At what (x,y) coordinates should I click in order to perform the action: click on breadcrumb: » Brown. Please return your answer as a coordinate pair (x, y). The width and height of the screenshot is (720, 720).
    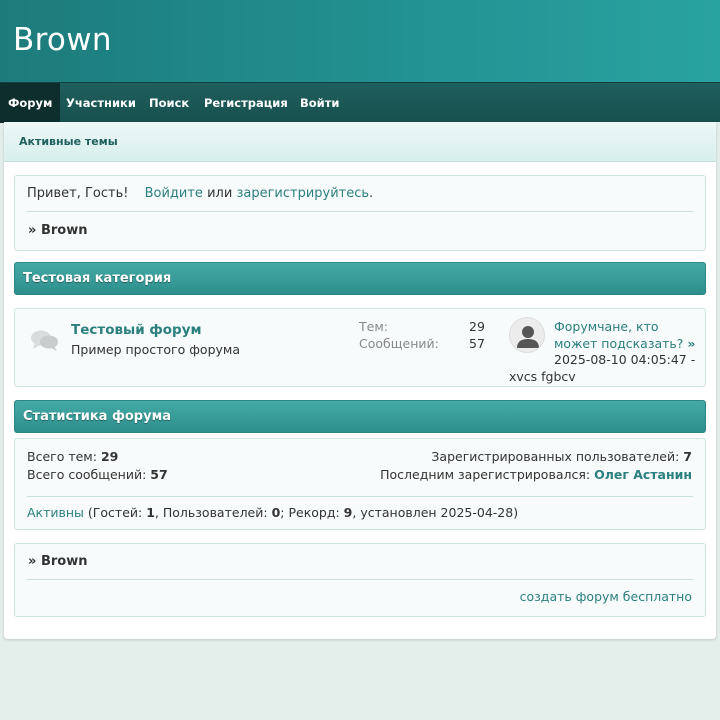
    Looking at the image, I should click on (57, 230).